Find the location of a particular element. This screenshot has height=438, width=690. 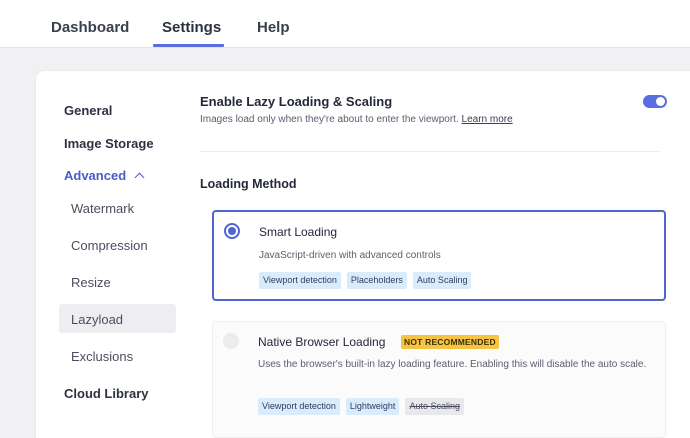

smart-loading-radio is located at coordinates (232, 231).